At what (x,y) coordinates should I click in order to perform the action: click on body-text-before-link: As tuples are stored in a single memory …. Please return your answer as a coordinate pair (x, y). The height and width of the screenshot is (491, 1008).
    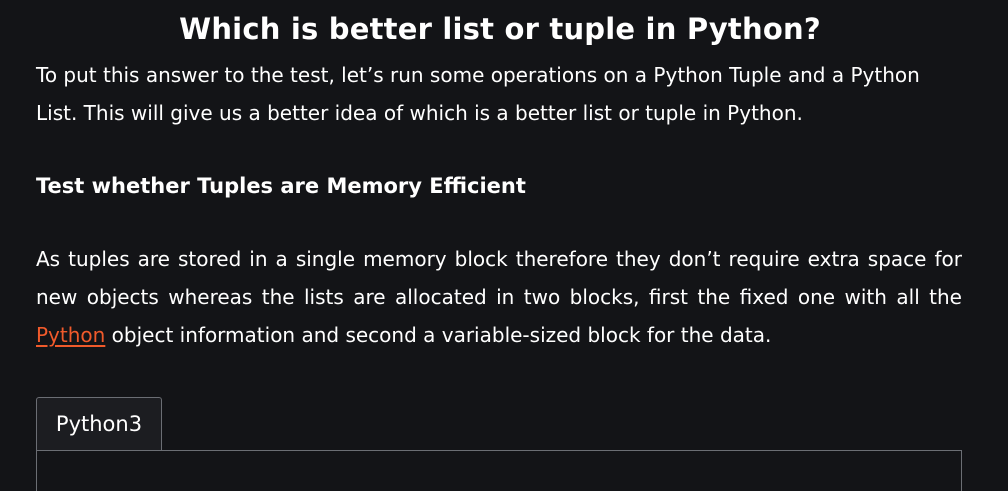
    Looking at the image, I should click on (499, 278).